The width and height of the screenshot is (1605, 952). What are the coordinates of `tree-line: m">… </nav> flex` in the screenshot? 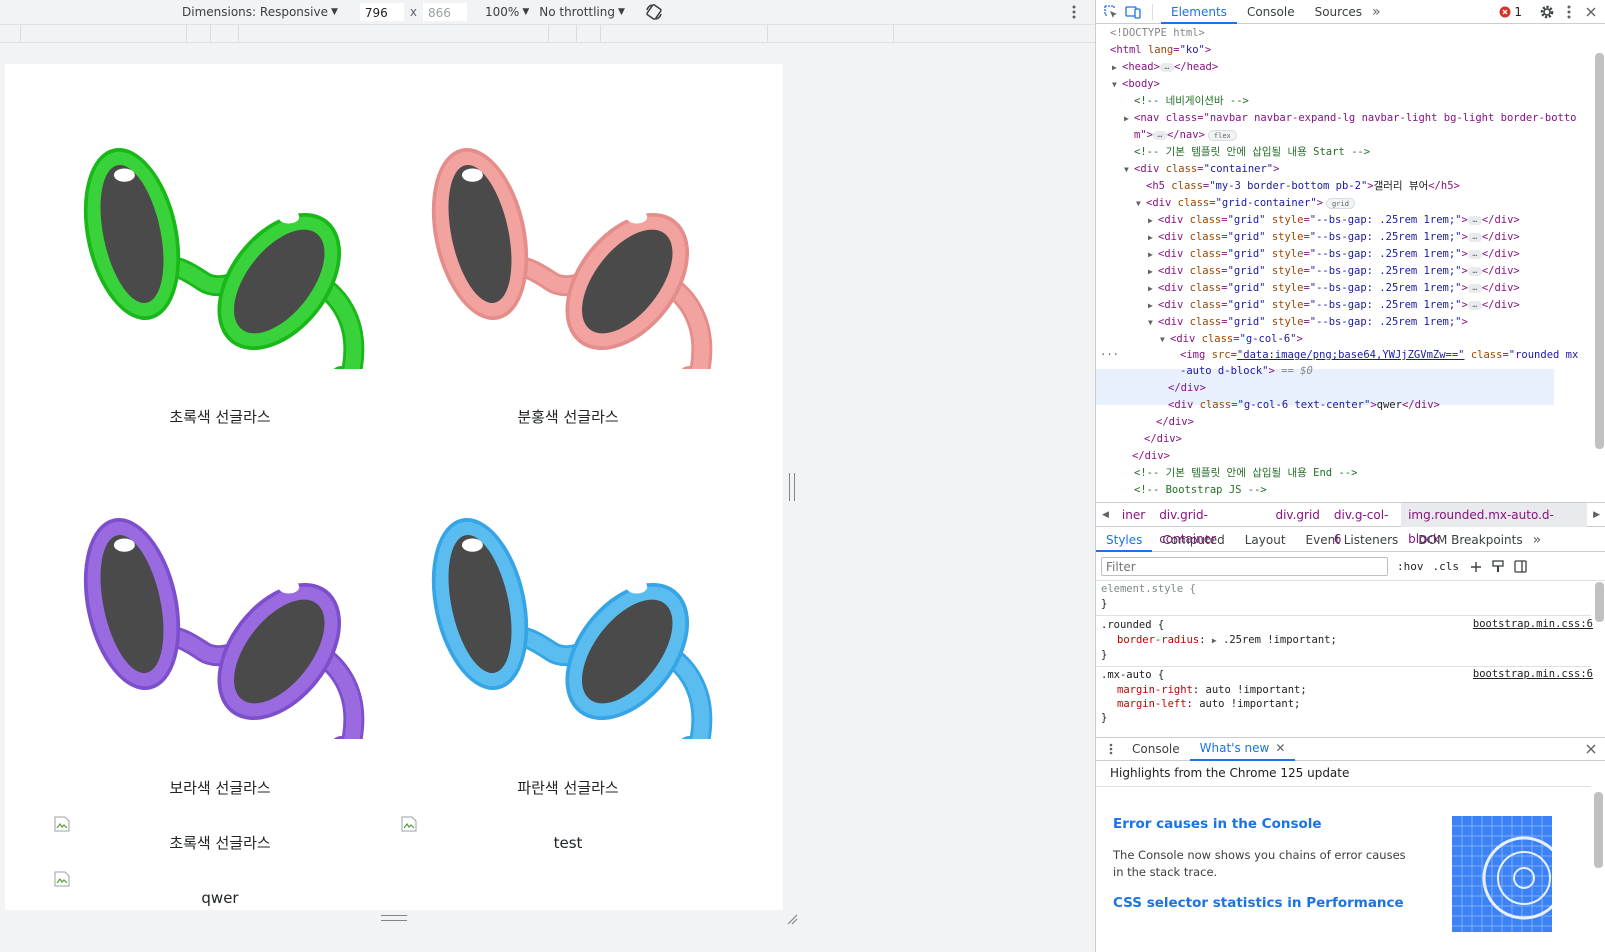 It's located at (1185, 135).